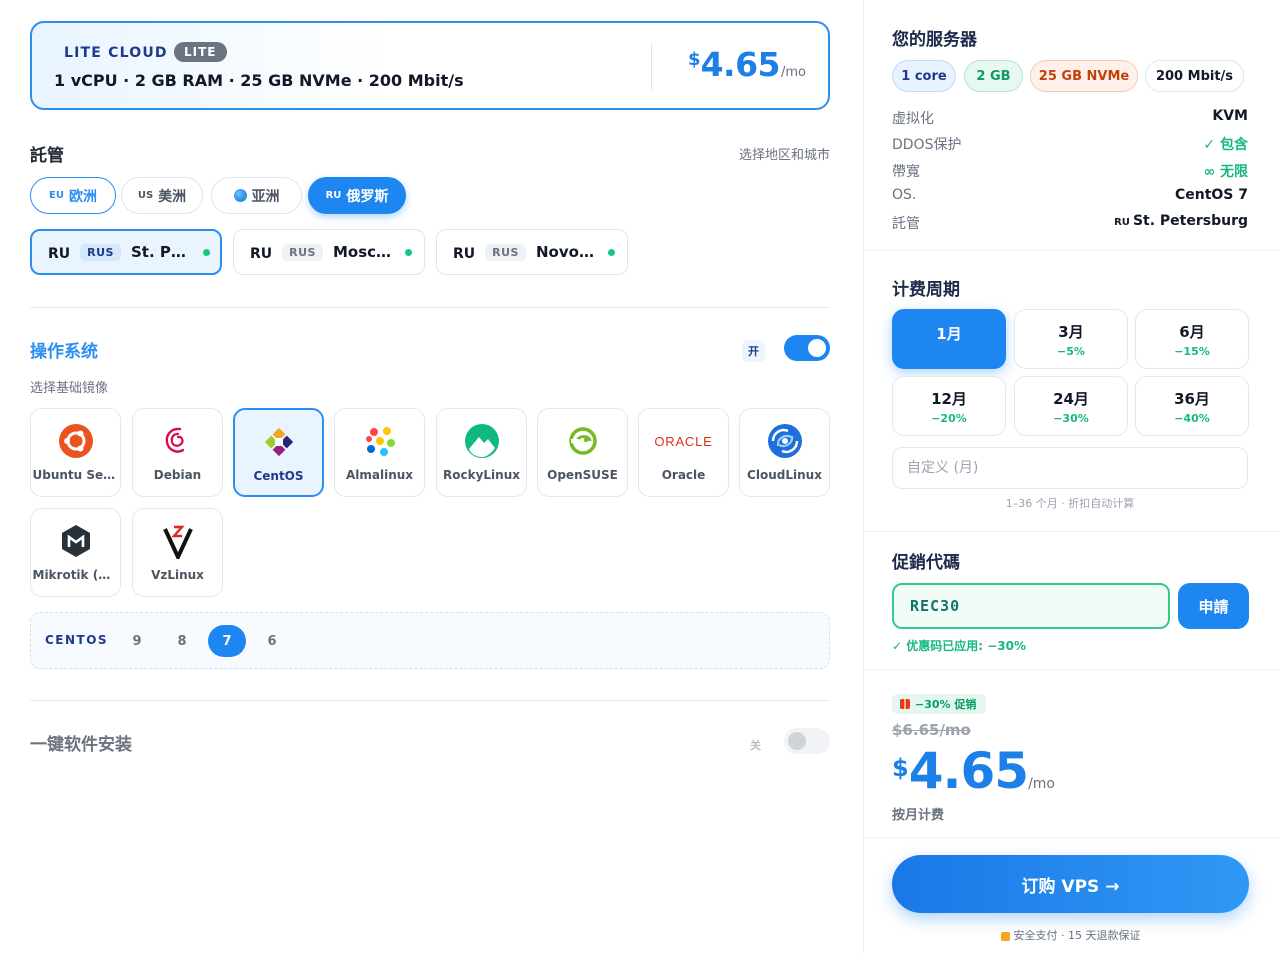 The height and width of the screenshot is (953, 1280). What do you see at coordinates (256, 195) in the screenshot?
I see `region-tab-asia: 亚洲` at bounding box center [256, 195].